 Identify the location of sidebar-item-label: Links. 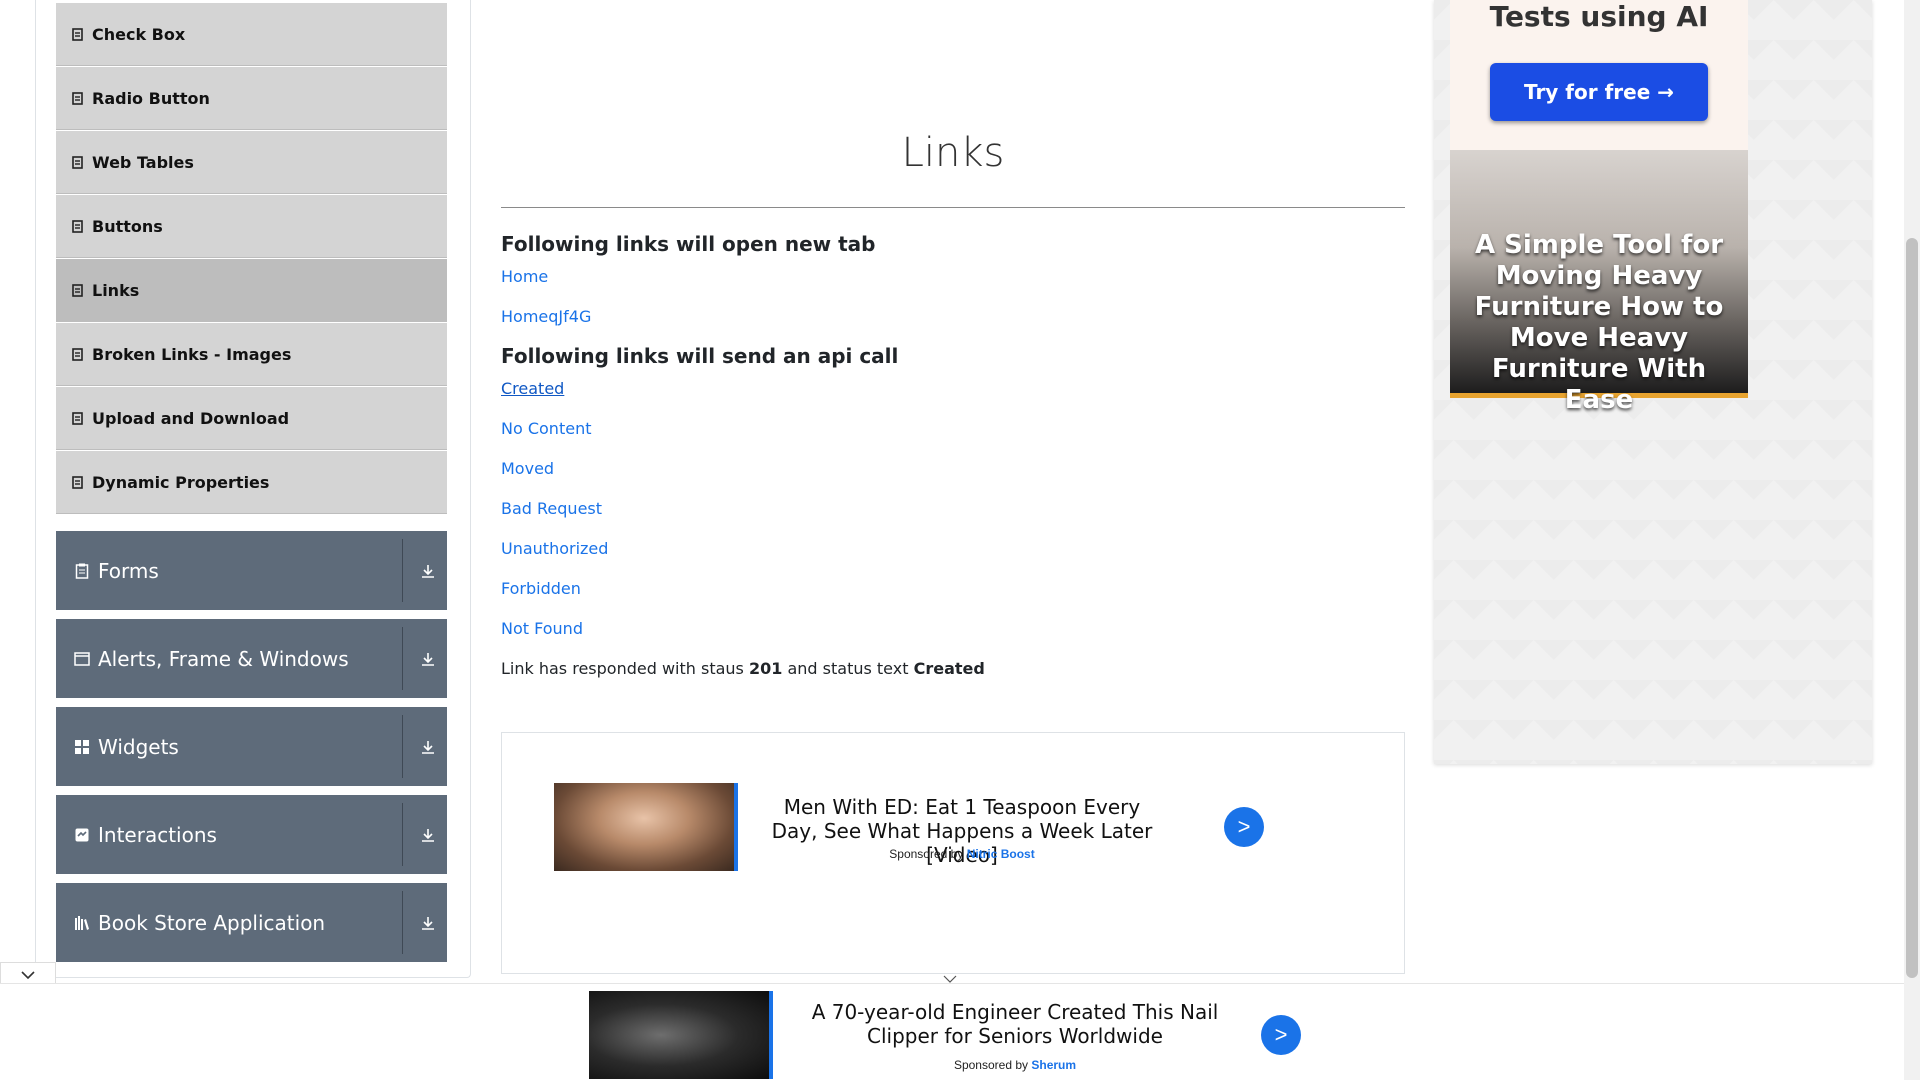
(116, 290).